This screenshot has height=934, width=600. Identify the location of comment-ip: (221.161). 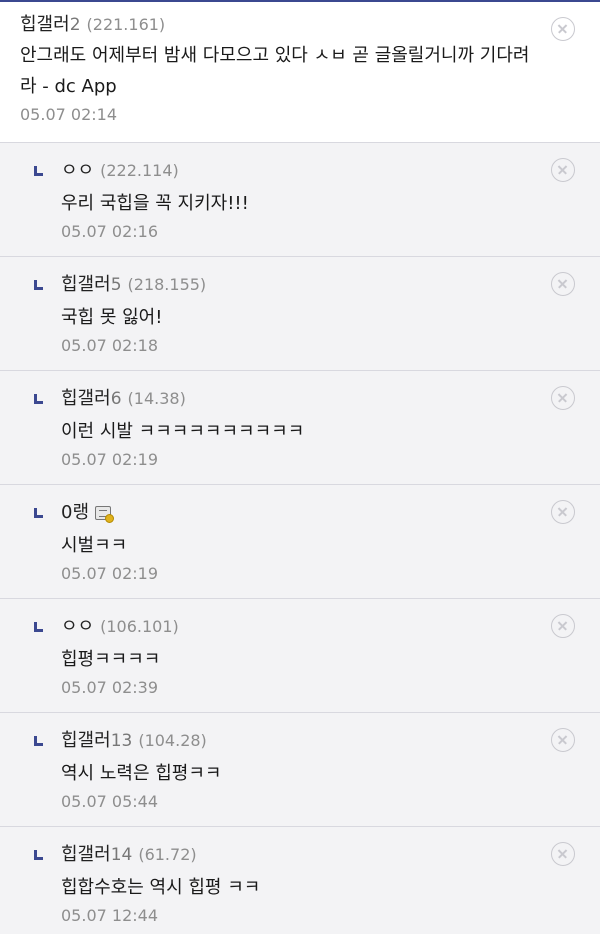
(126, 24).